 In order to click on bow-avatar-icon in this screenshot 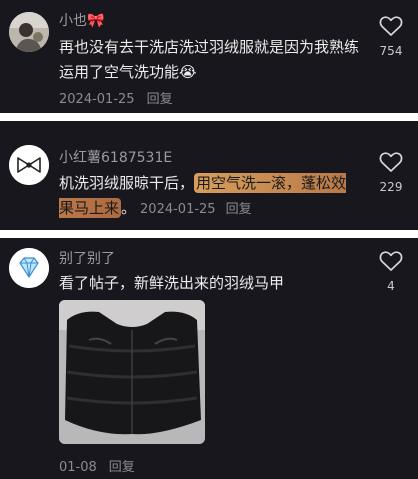, I will do `click(29, 165)`.